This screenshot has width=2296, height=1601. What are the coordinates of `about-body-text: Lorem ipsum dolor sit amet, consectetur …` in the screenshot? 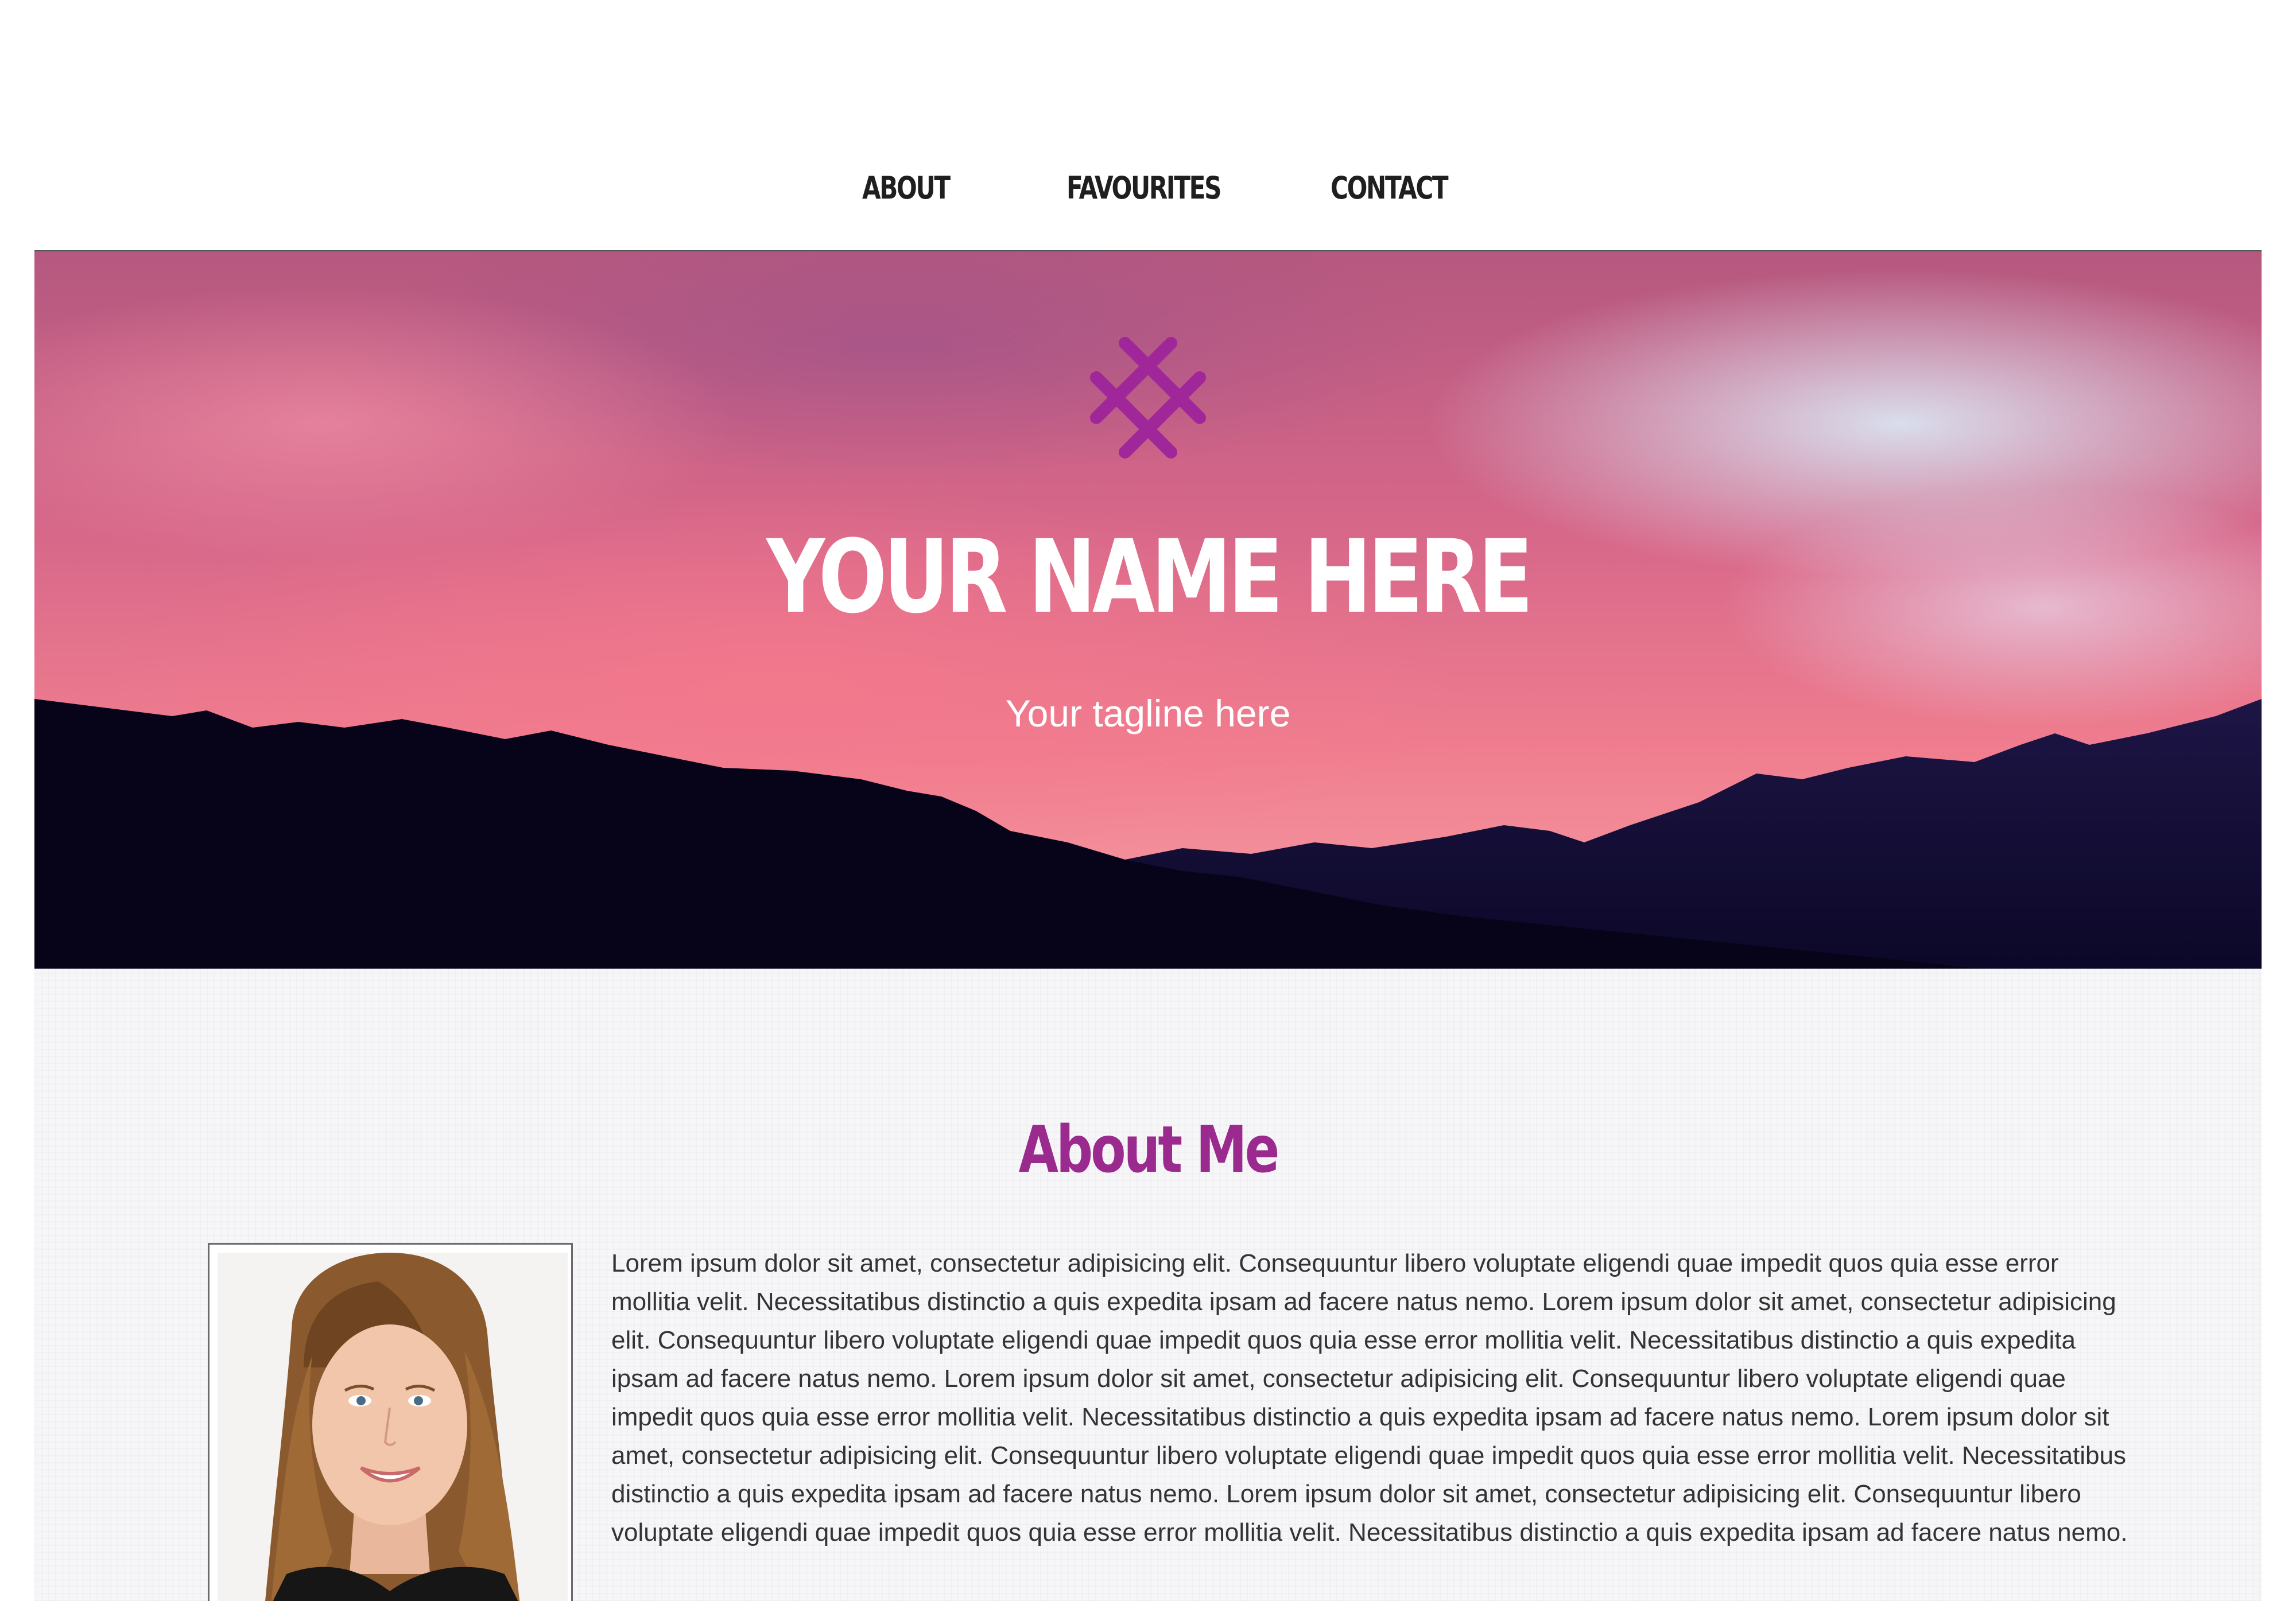 It's located at (1369, 1398).